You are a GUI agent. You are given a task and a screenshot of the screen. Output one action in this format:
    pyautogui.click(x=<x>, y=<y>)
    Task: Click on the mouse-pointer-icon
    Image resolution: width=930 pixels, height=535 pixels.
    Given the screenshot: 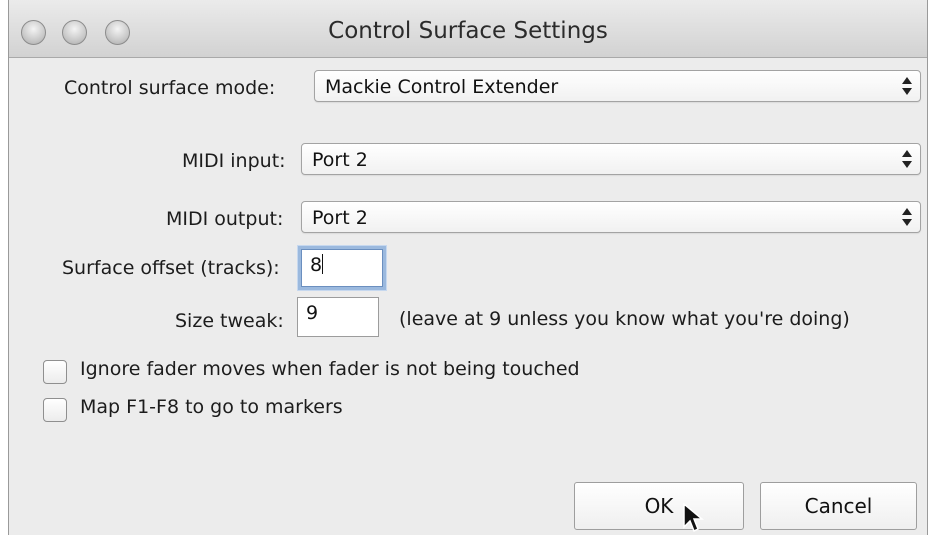 What is the action you would take?
    pyautogui.click(x=694, y=518)
    